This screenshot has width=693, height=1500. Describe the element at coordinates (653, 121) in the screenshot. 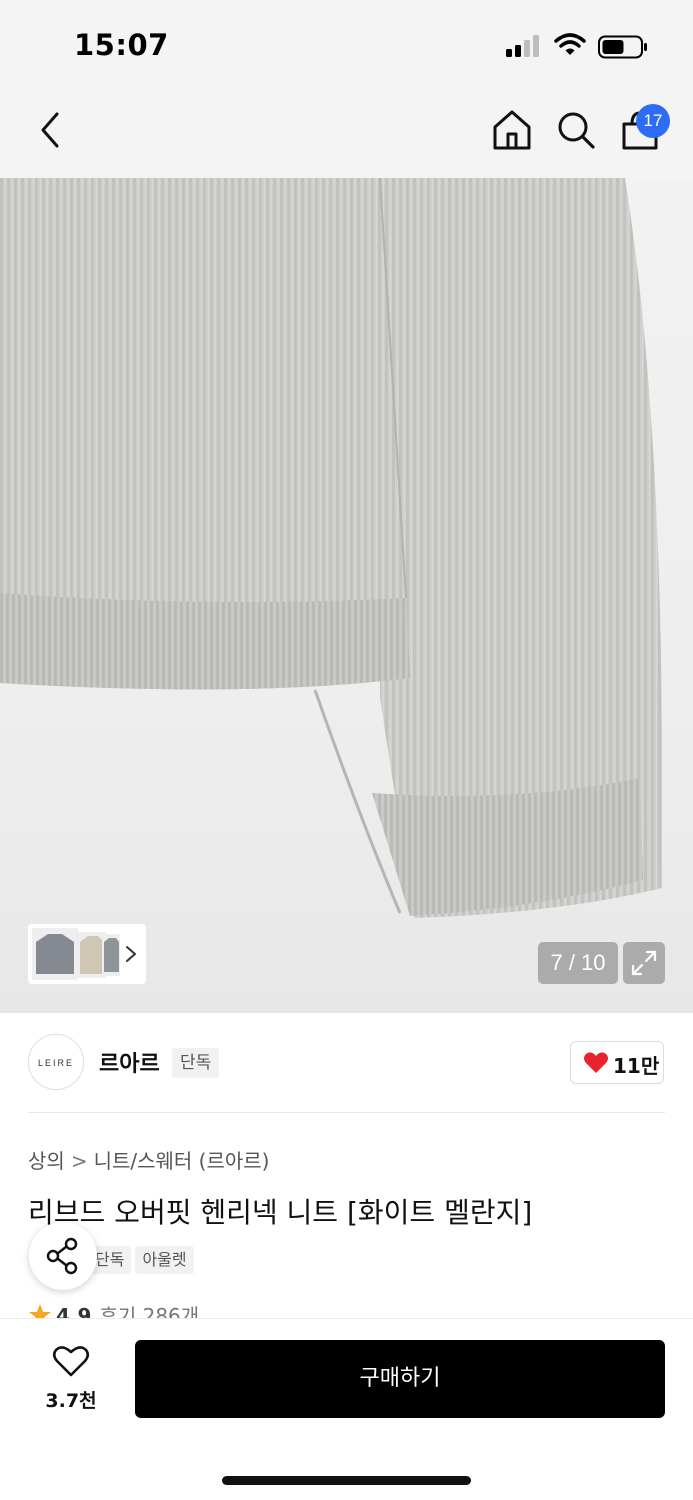

I see `cart-count-badge: 17` at that location.